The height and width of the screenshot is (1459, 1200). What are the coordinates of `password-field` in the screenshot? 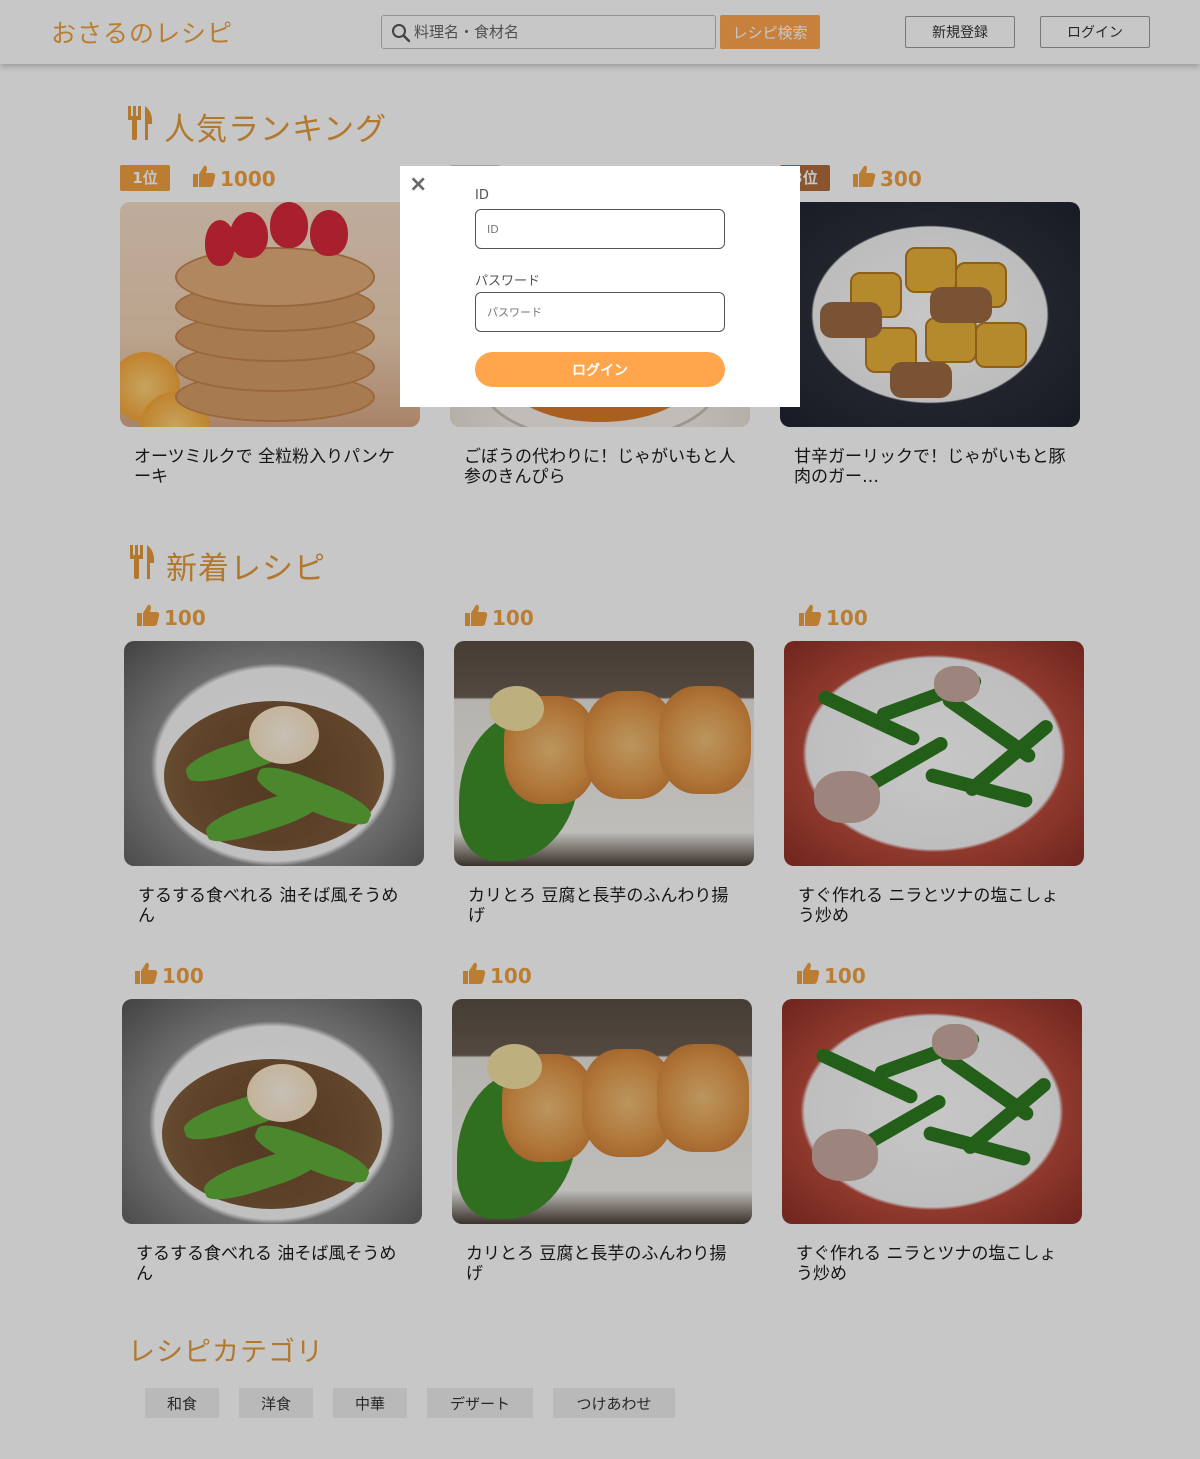 It's located at (600, 312).